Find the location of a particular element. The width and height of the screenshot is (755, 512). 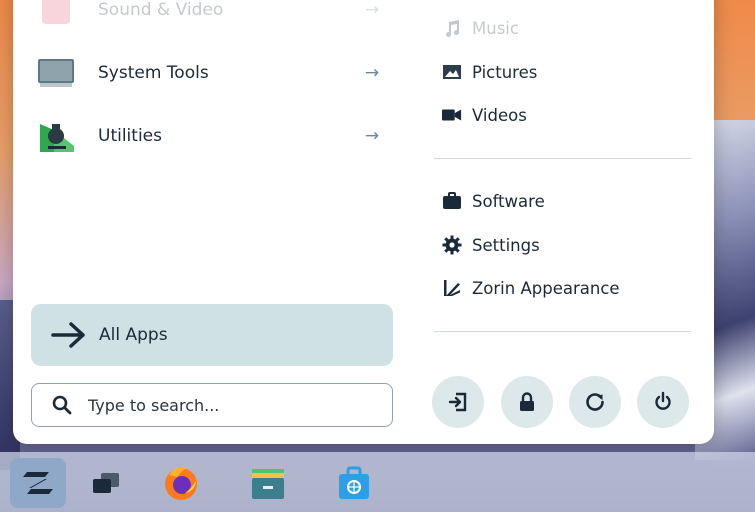

app-category-sound-video: Sound & Video → is located at coordinates (213, 17).